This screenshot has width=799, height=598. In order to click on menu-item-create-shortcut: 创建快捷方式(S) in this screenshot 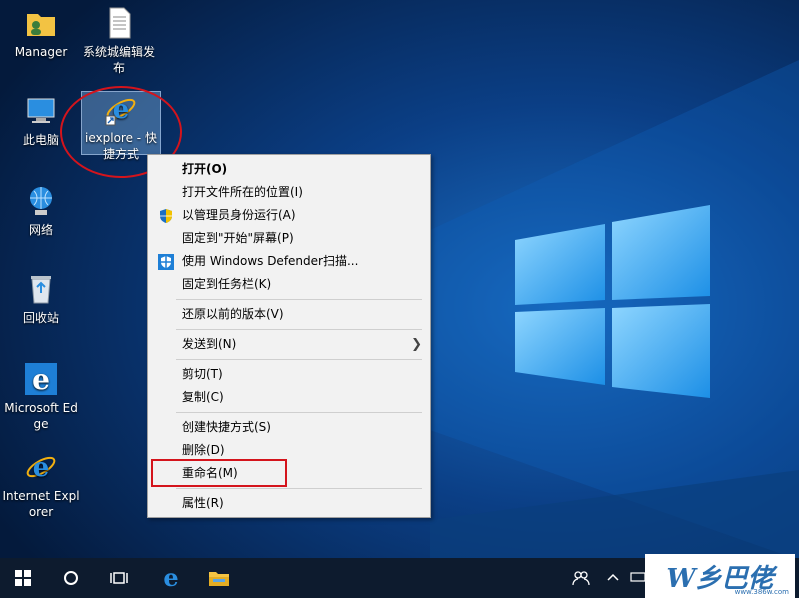, I will do `click(289, 427)`.